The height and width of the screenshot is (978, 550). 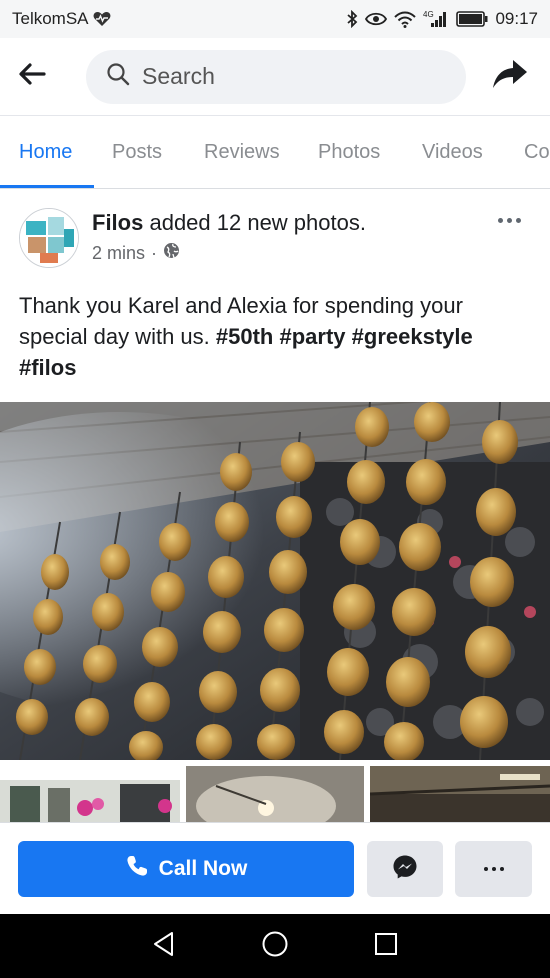 What do you see at coordinates (50, 18) in the screenshot?
I see `carrier-name: TelkomSA` at bounding box center [50, 18].